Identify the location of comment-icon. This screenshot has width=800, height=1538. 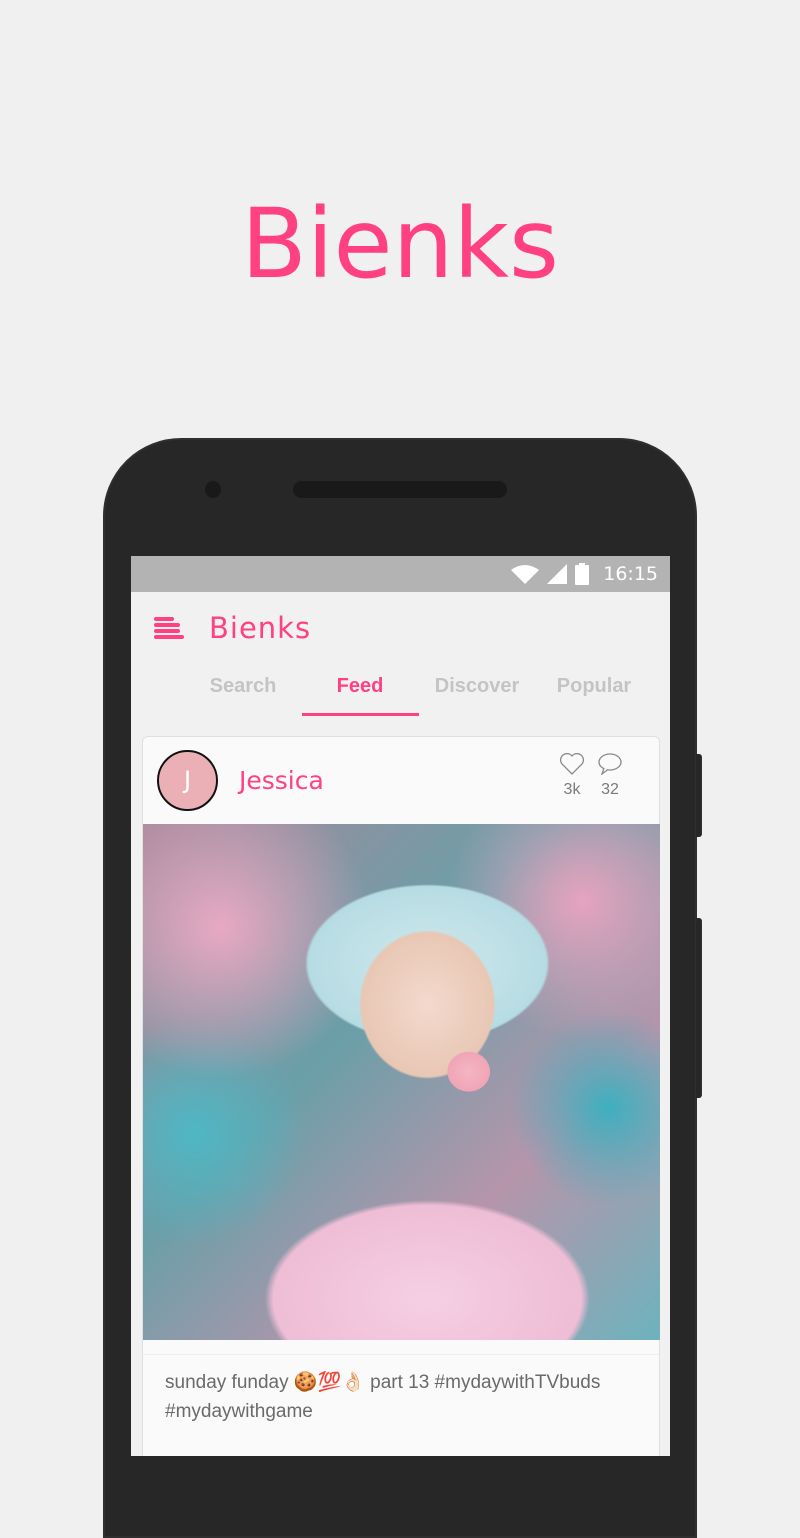
(610, 764).